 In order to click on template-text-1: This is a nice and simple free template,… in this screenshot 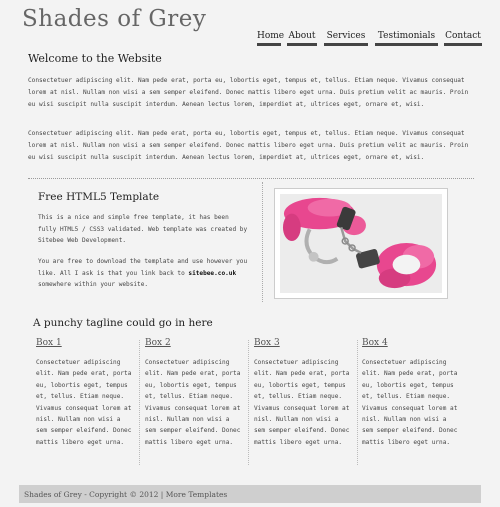, I will do `click(143, 229)`.